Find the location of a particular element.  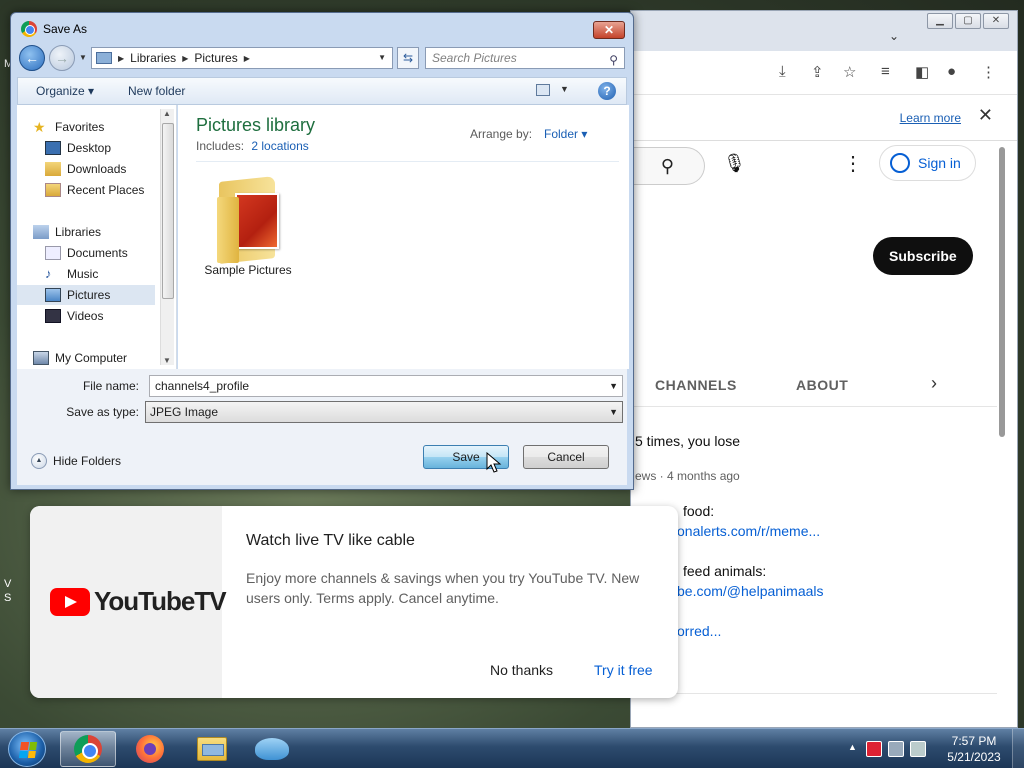

collapse-icon: ▲ is located at coordinates (39, 461).